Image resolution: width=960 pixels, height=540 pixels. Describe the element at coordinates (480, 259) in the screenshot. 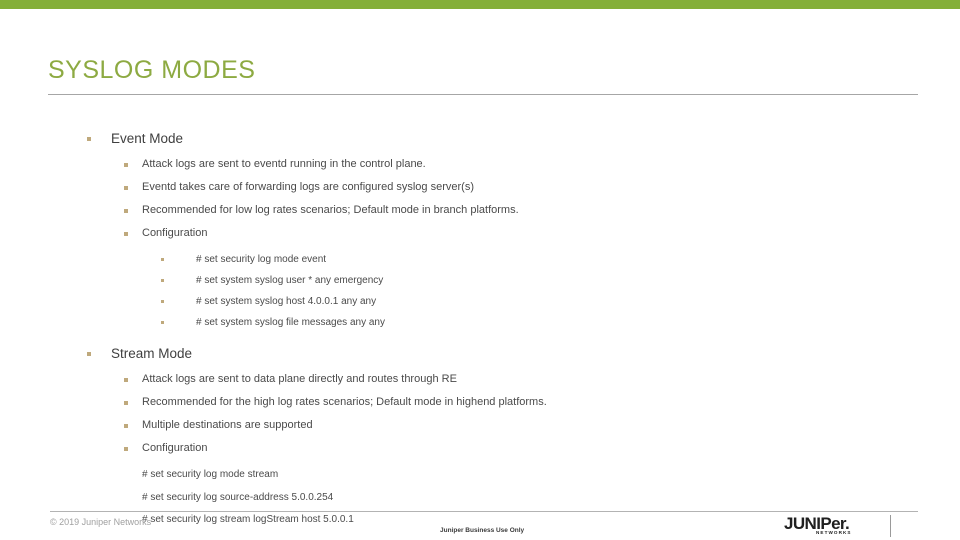

I see `command-line-item: # set security log mode event` at that location.